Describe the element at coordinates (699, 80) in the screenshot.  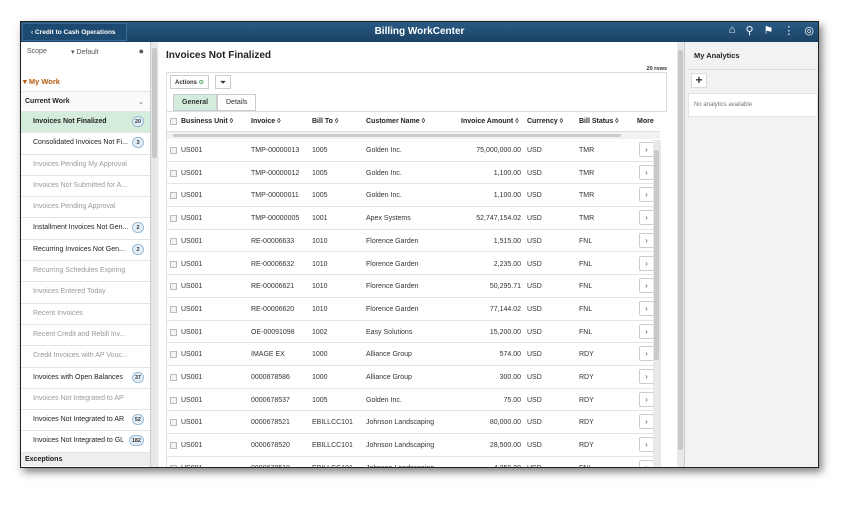
I see `add-analytics-button: +` at that location.